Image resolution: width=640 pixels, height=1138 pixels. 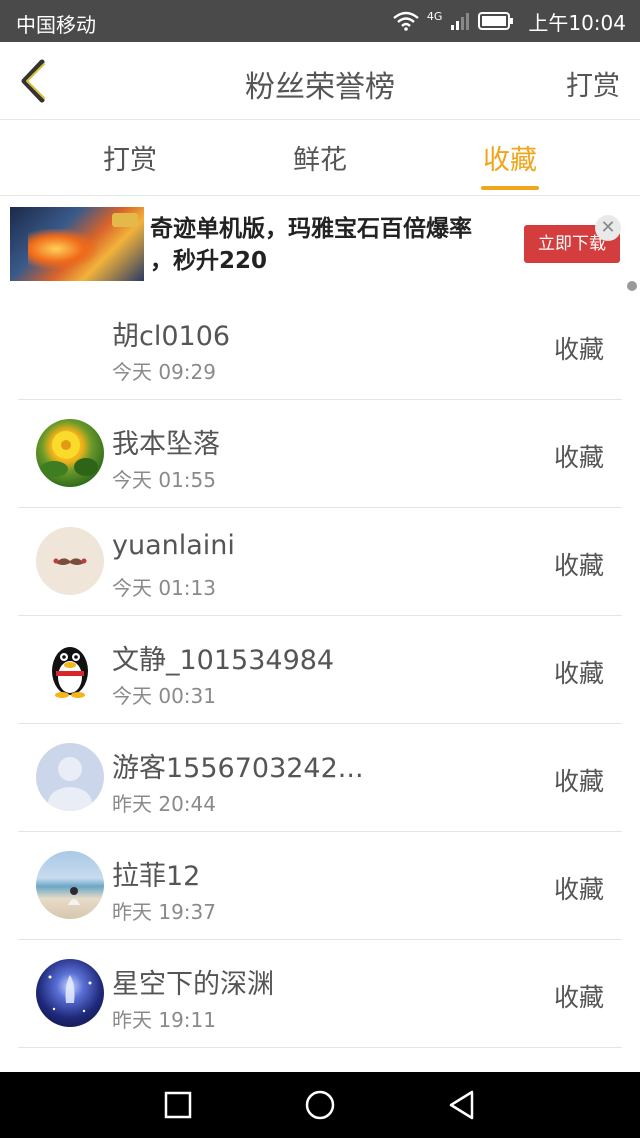 What do you see at coordinates (74, 896) in the screenshot?
I see `beach-person-icon` at bounding box center [74, 896].